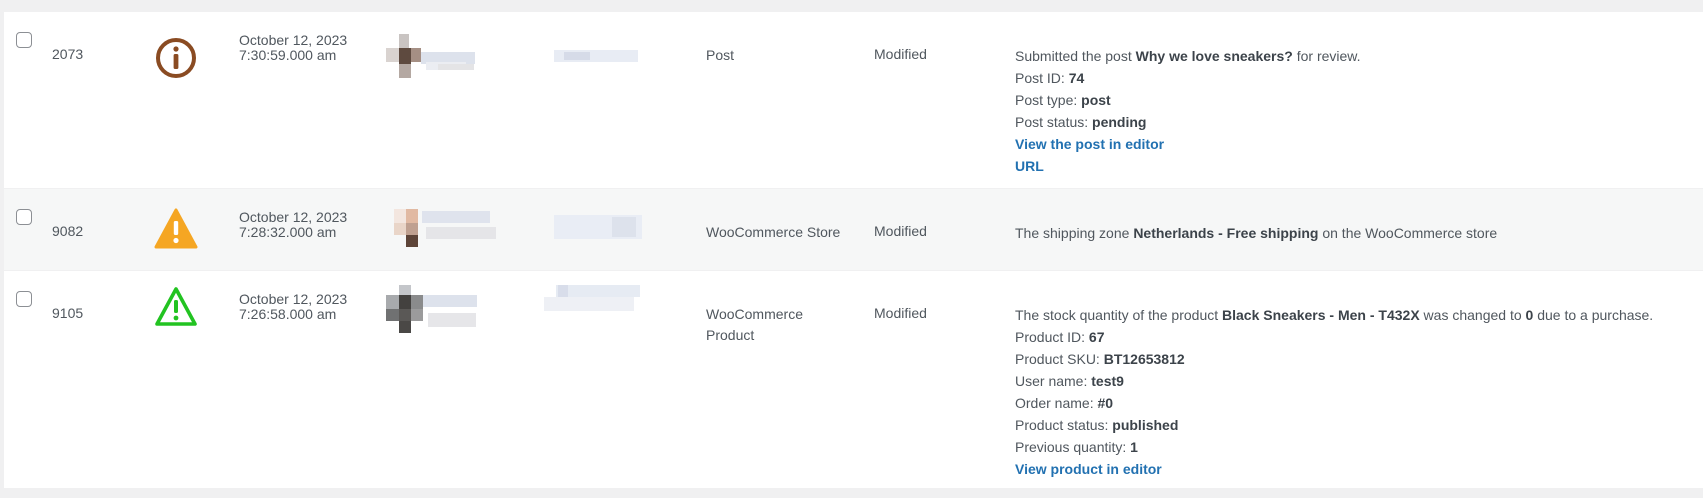 This screenshot has height=498, width=1703. I want to click on object-type: WooCommerce Store, so click(773, 232).